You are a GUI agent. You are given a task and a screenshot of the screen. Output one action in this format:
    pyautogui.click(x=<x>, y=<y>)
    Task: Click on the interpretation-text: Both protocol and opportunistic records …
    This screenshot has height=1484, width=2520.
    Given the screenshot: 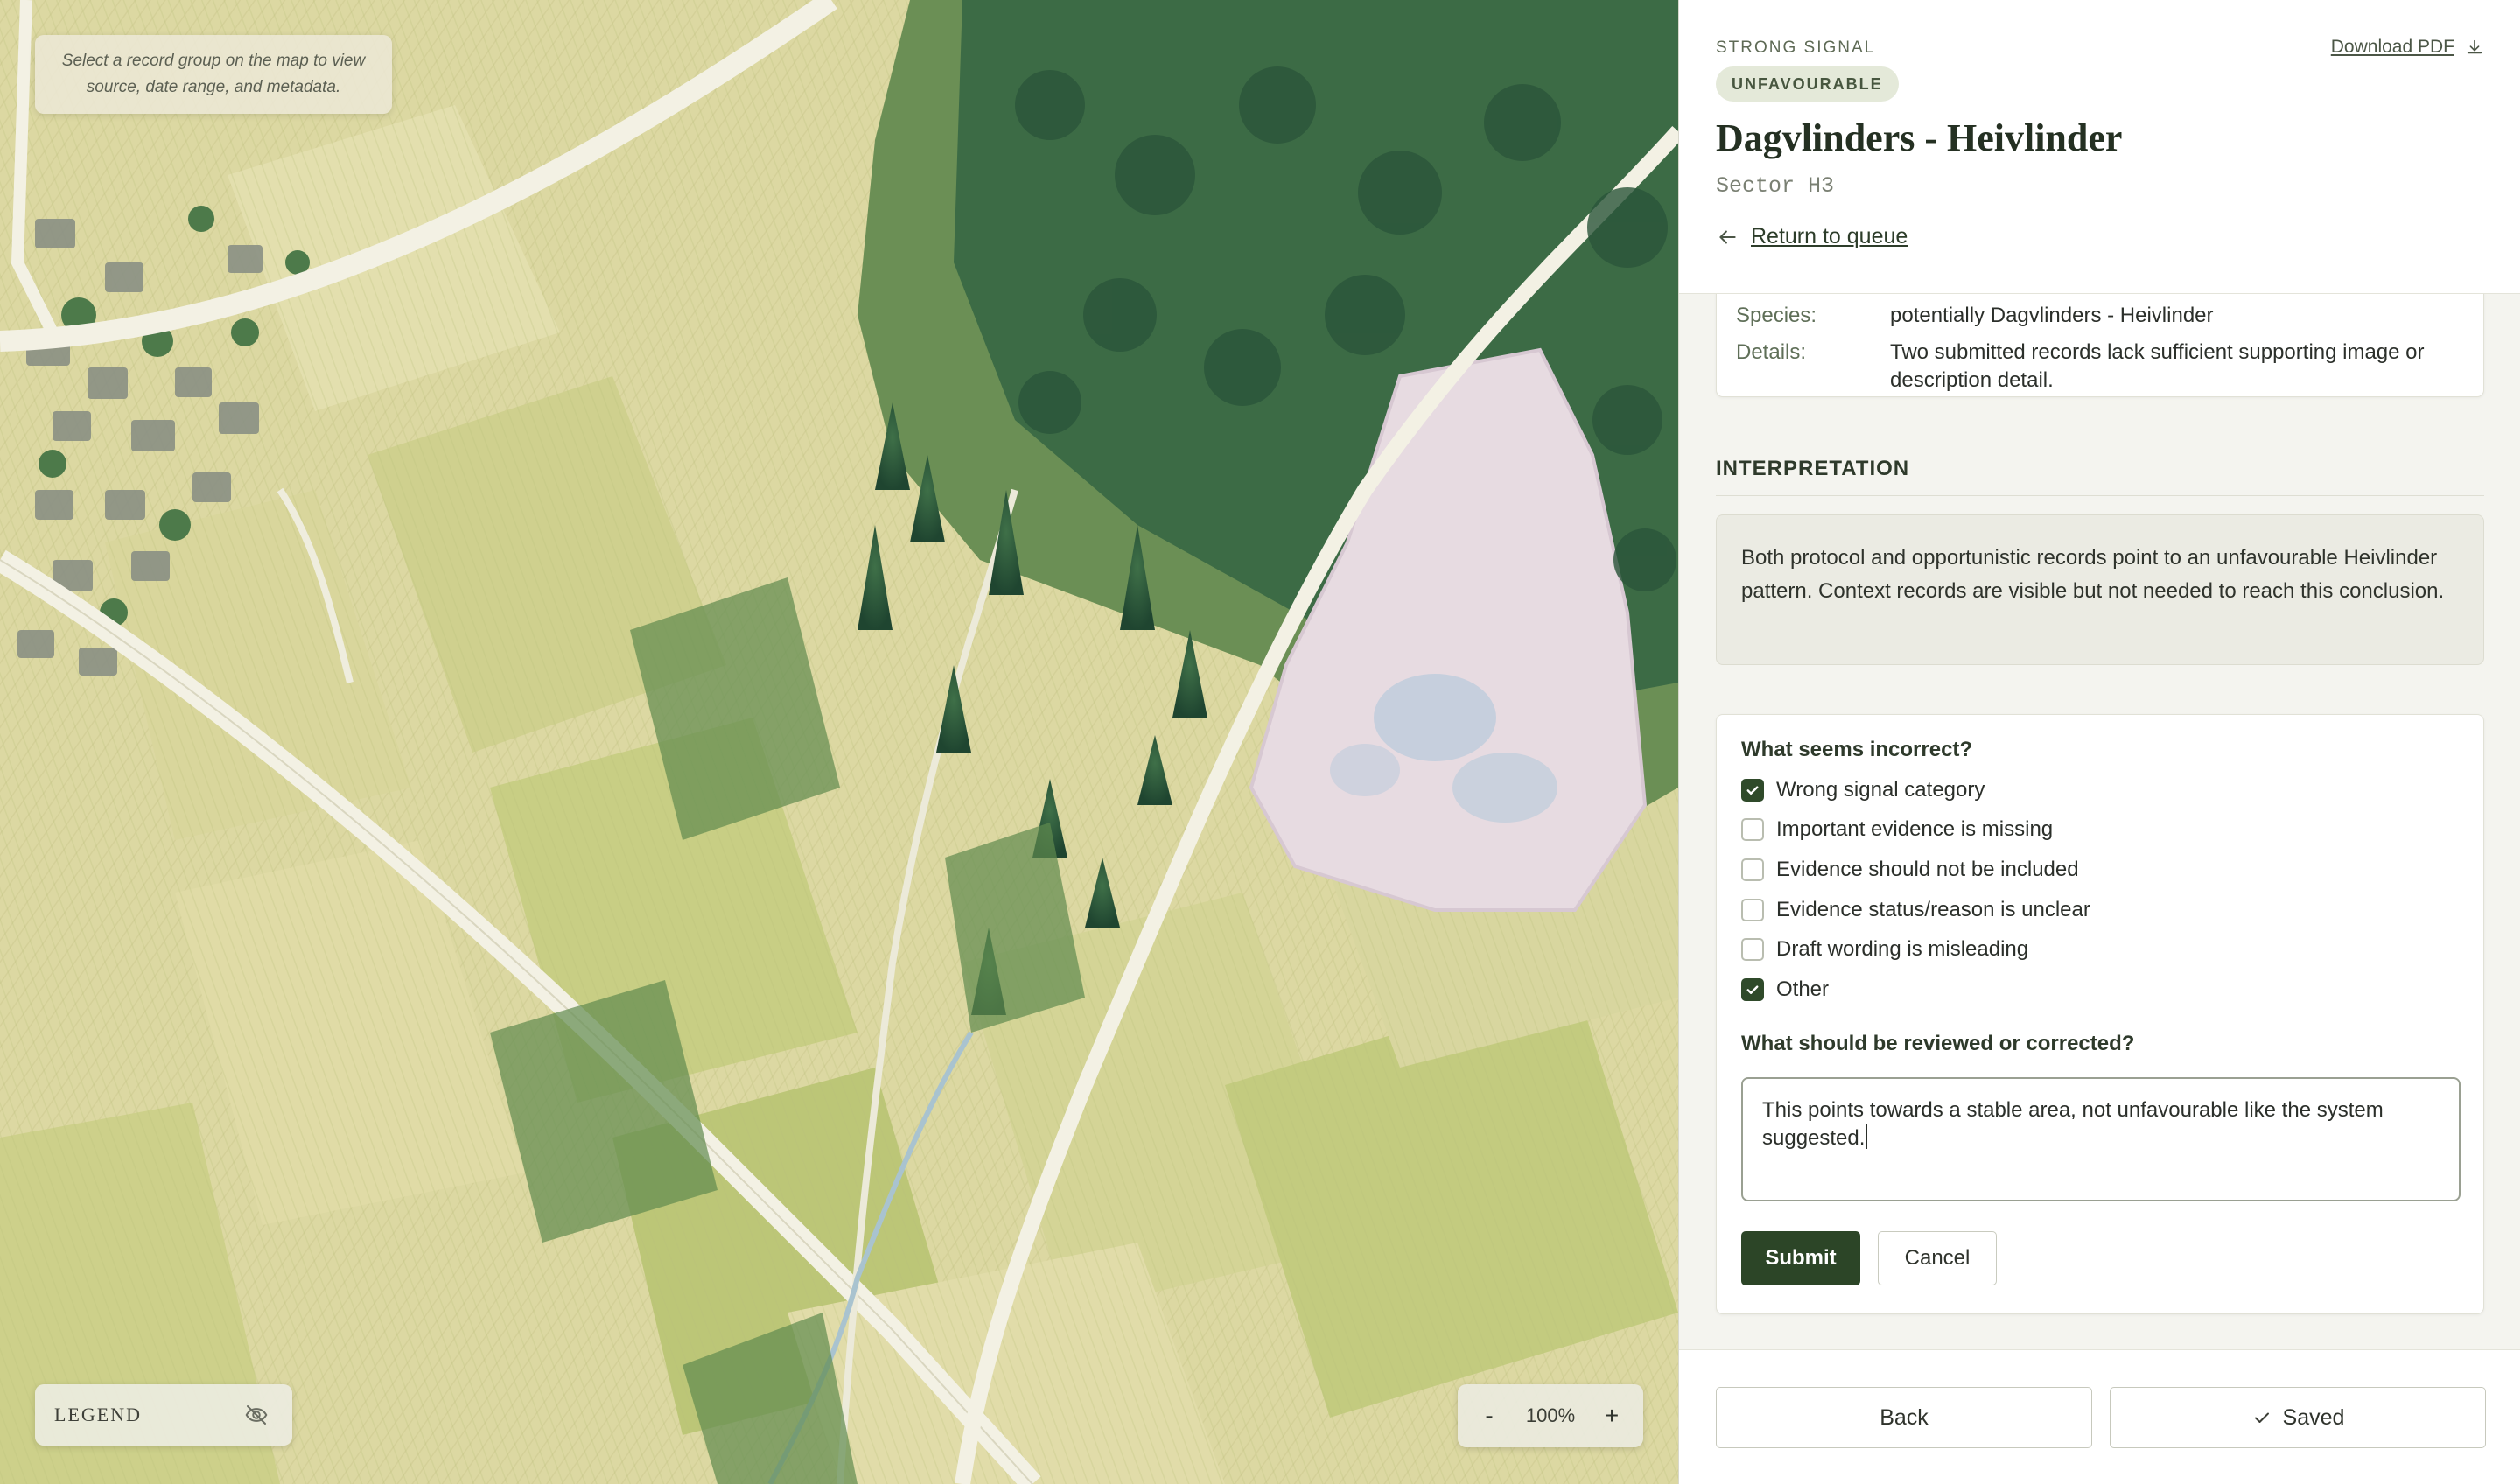 What is the action you would take?
    pyautogui.click(x=2093, y=574)
    